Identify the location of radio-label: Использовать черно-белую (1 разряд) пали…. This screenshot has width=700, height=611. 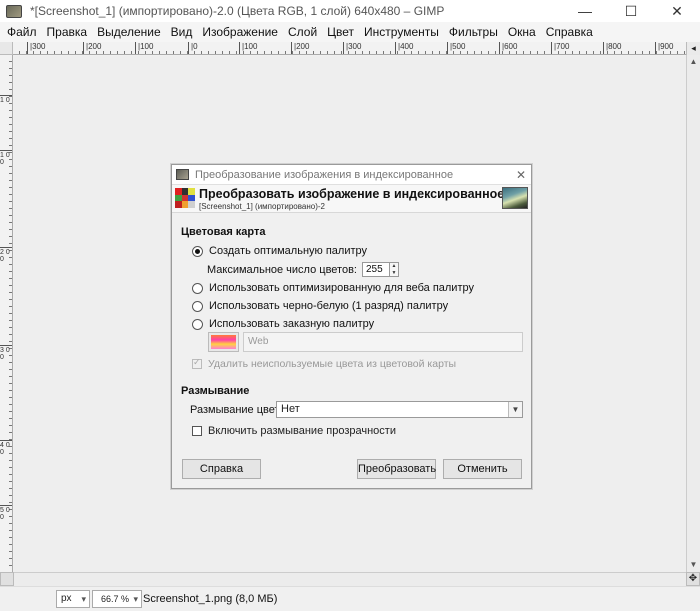
(329, 306).